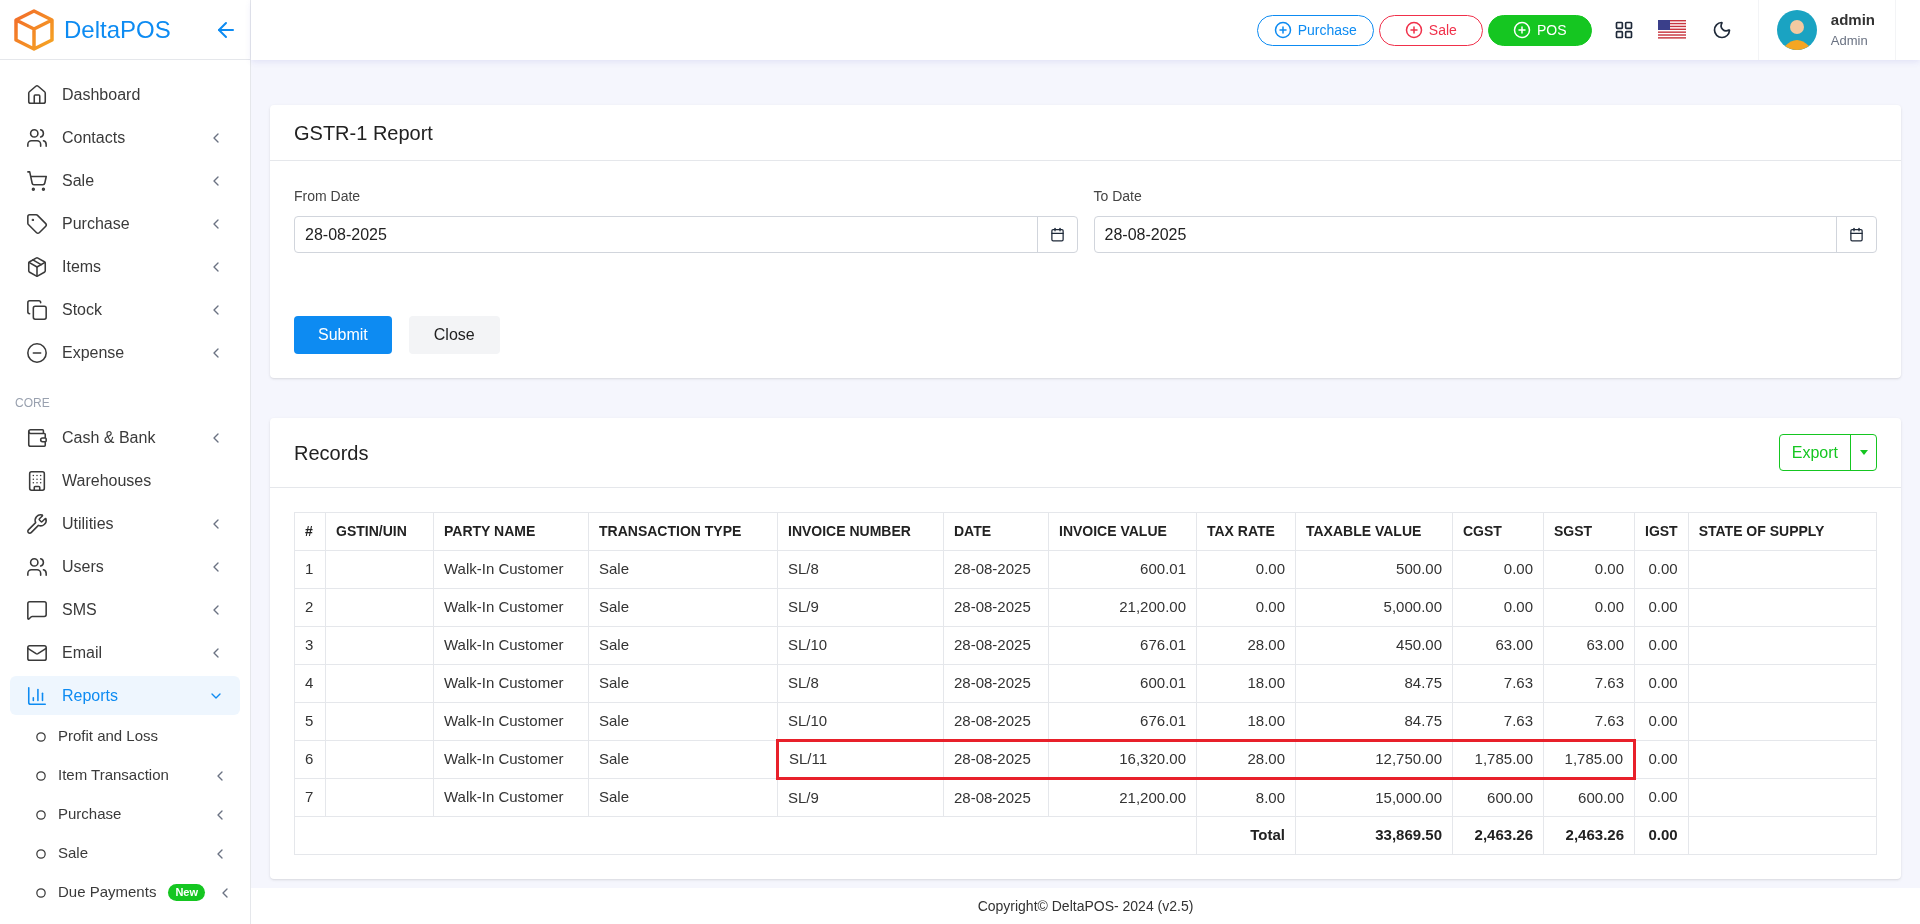  What do you see at coordinates (37, 223) in the screenshot?
I see `tag-icon` at bounding box center [37, 223].